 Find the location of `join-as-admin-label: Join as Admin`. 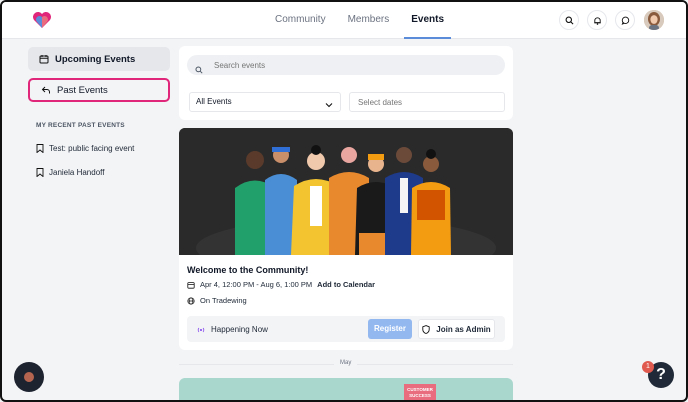

join-as-admin-label: Join as Admin is located at coordinates (463, 329).